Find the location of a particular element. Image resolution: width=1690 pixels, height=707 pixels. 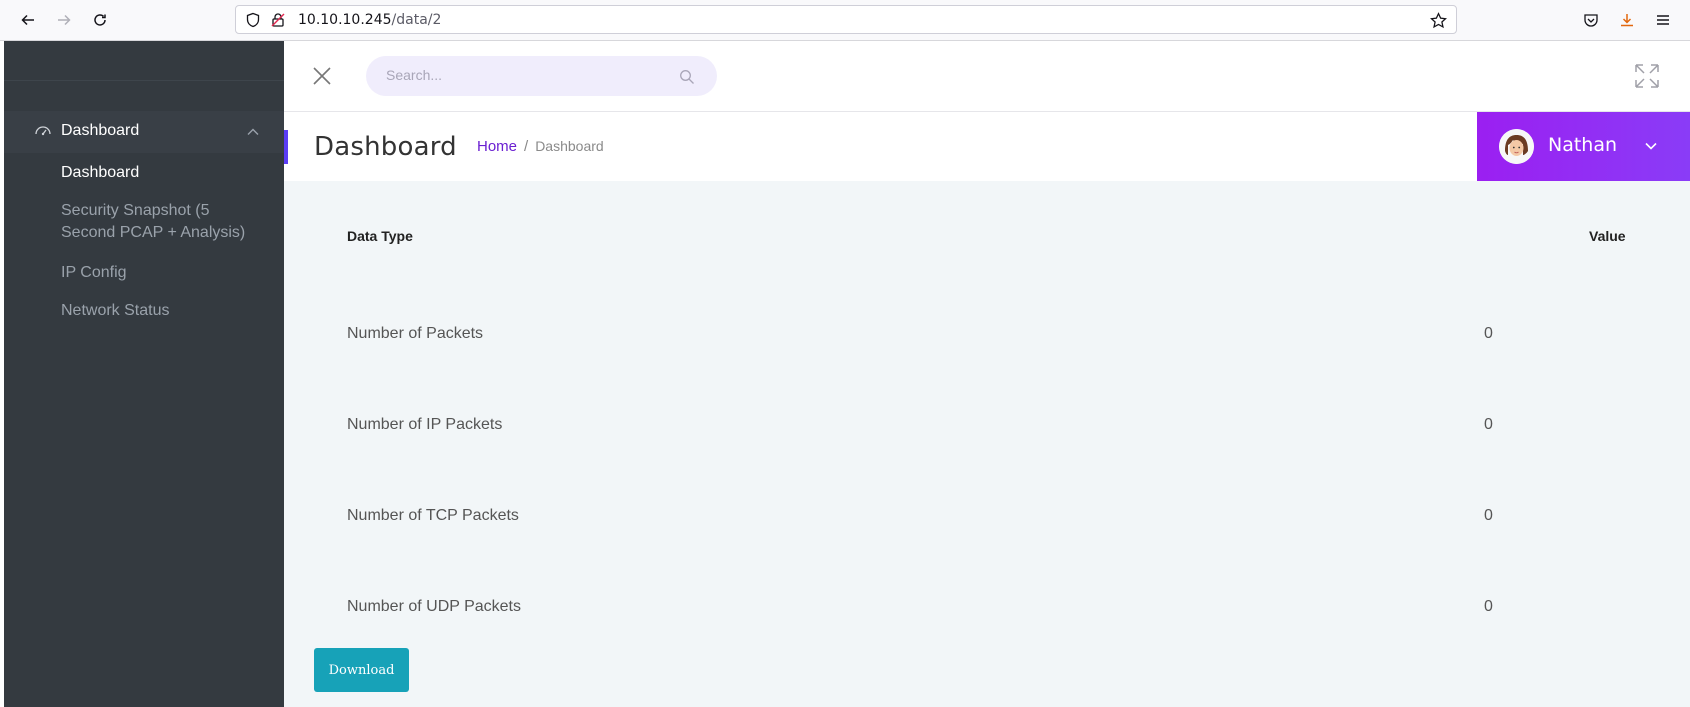

search-box is located at coordinates (541, 76).